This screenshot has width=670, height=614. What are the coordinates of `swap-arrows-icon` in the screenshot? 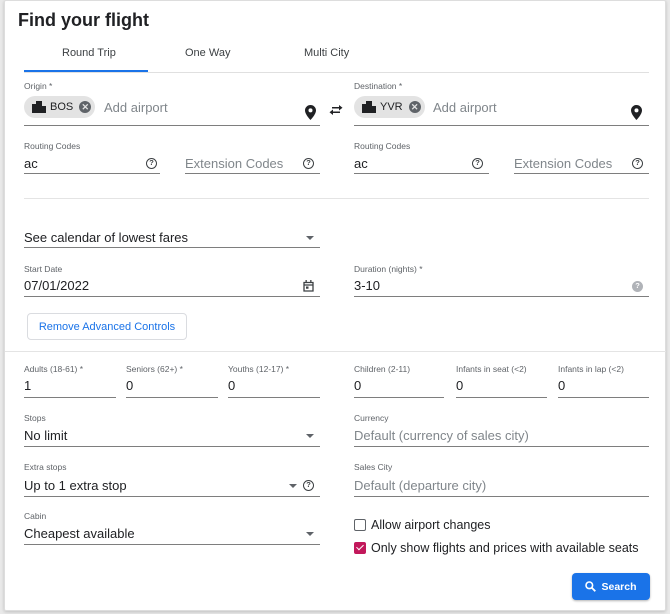 It's located at (336, 110).